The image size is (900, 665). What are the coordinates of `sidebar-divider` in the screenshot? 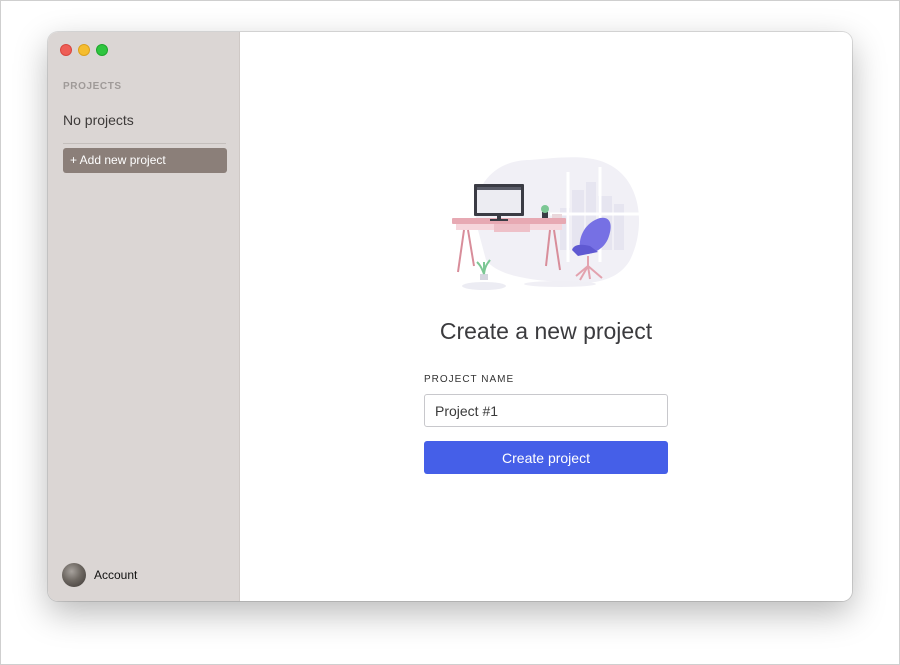 It's located at (144, 143).